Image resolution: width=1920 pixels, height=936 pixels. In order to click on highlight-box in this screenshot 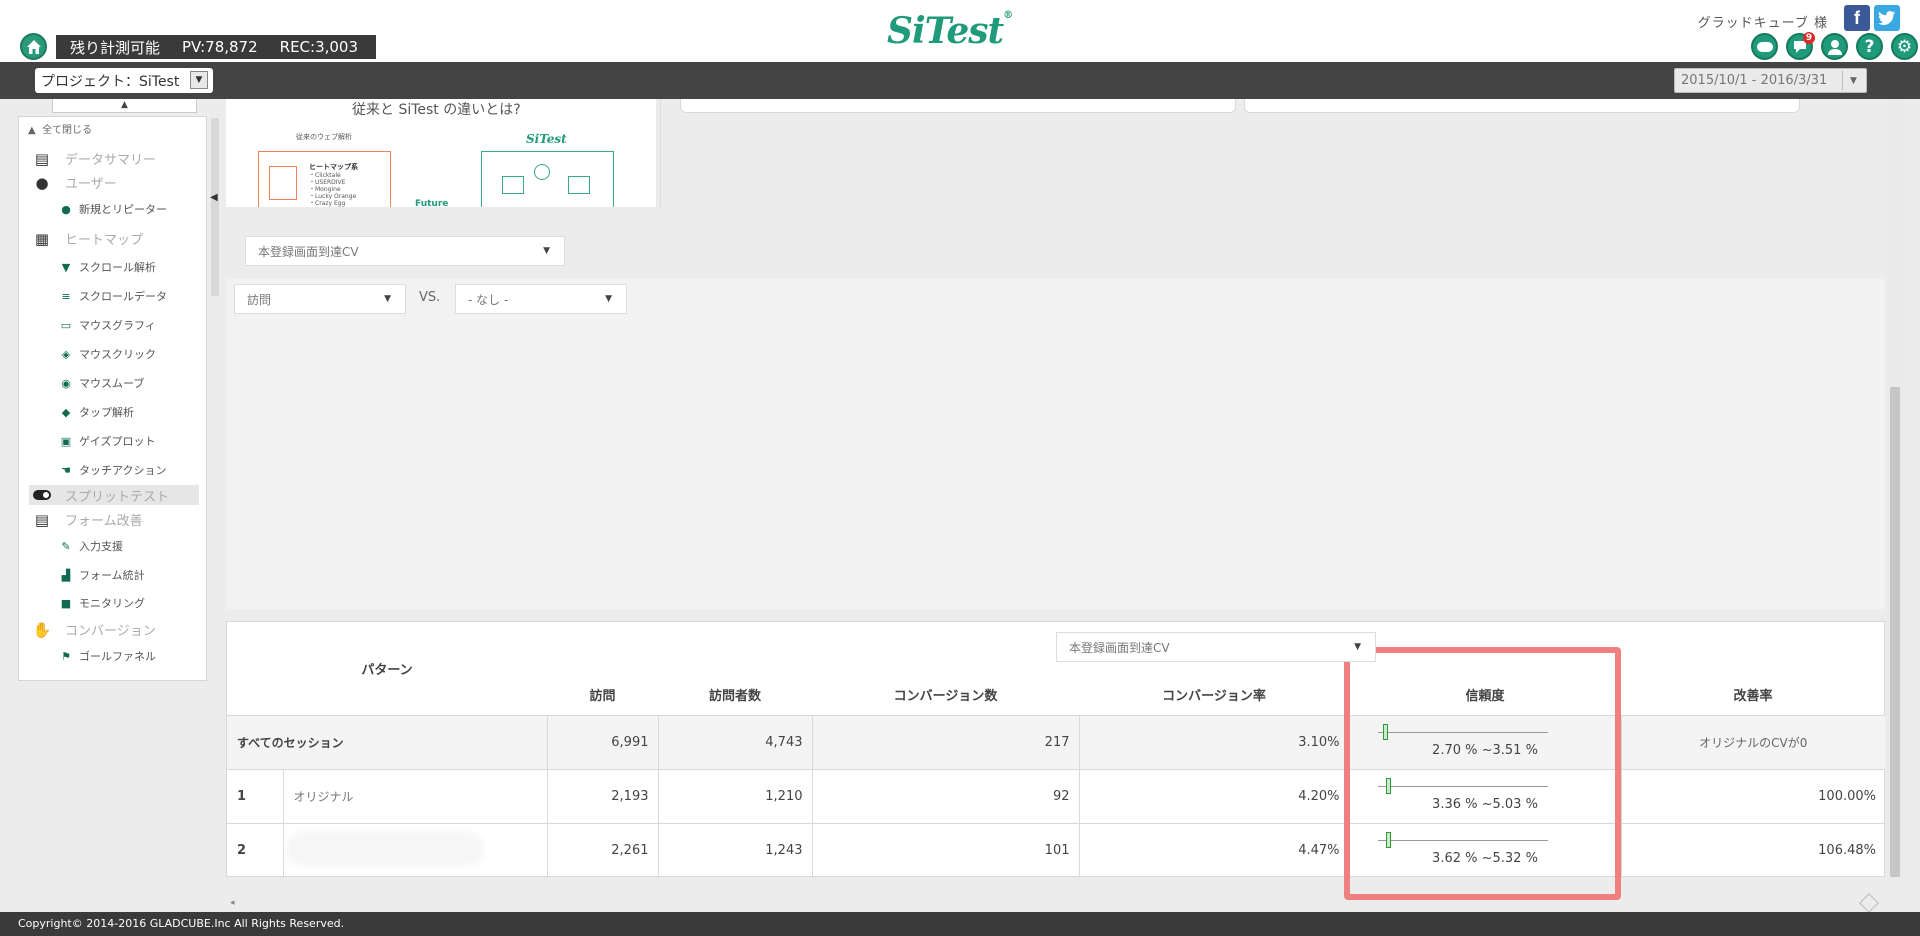, I will do `click(1482, 773)`.